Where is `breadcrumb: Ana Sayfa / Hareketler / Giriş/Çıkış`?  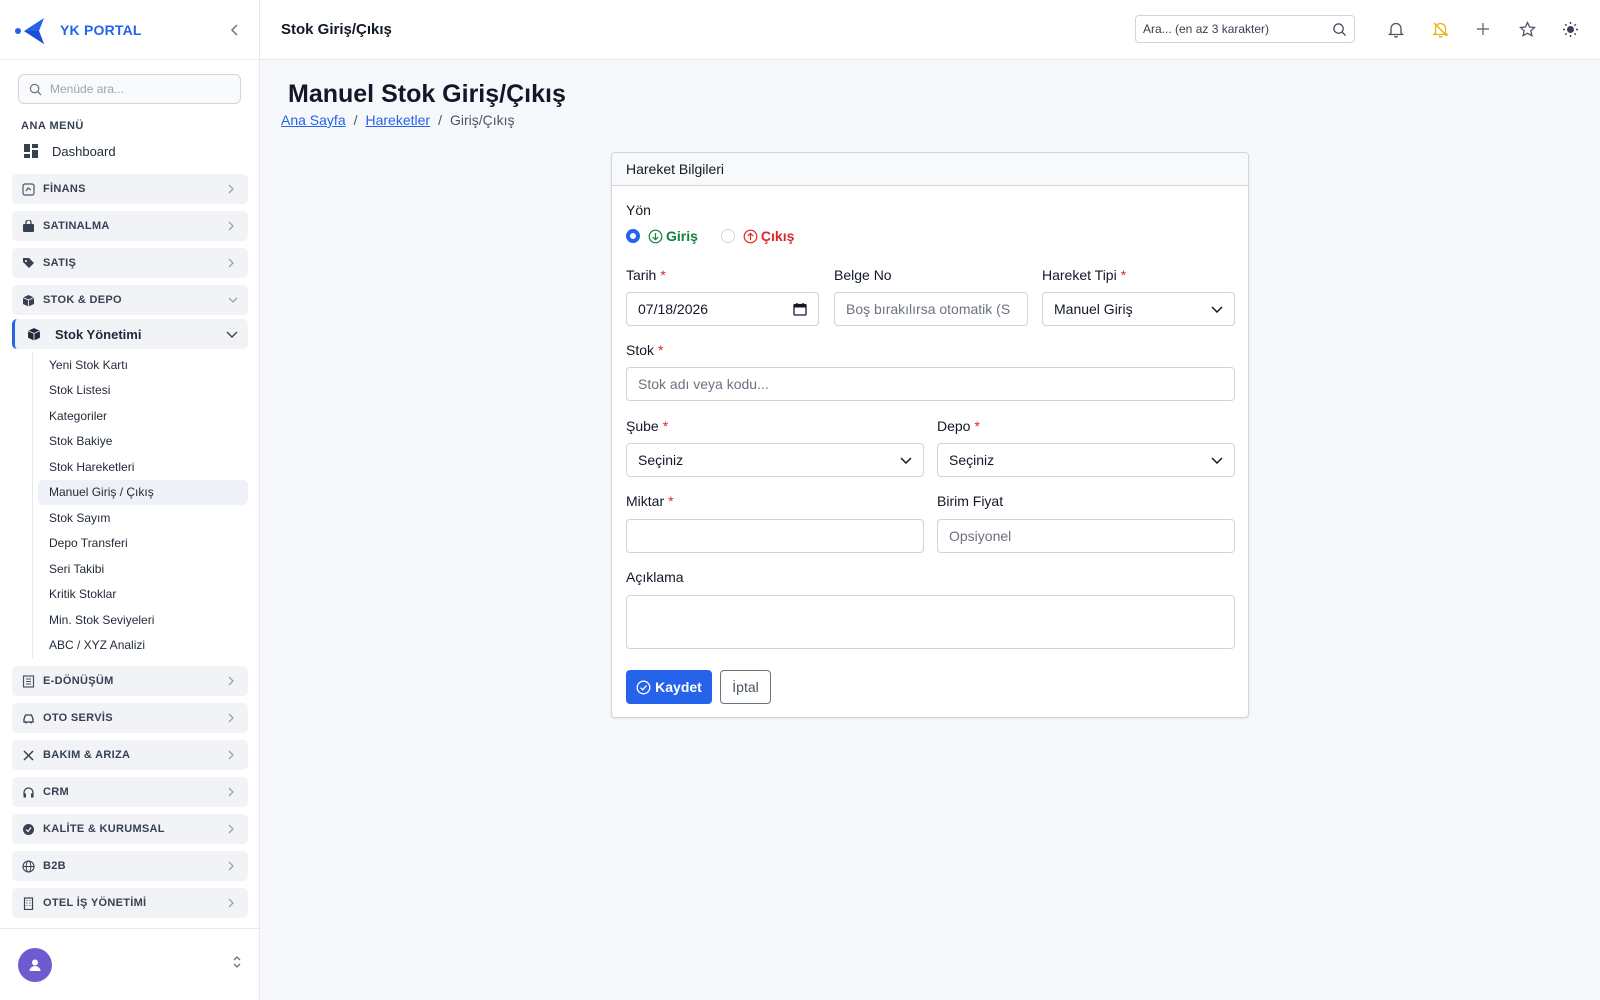
breadcrumb: Ana Sayfa / Hareketler / Giriş/Çıkış is located at coordinates (398, 120).